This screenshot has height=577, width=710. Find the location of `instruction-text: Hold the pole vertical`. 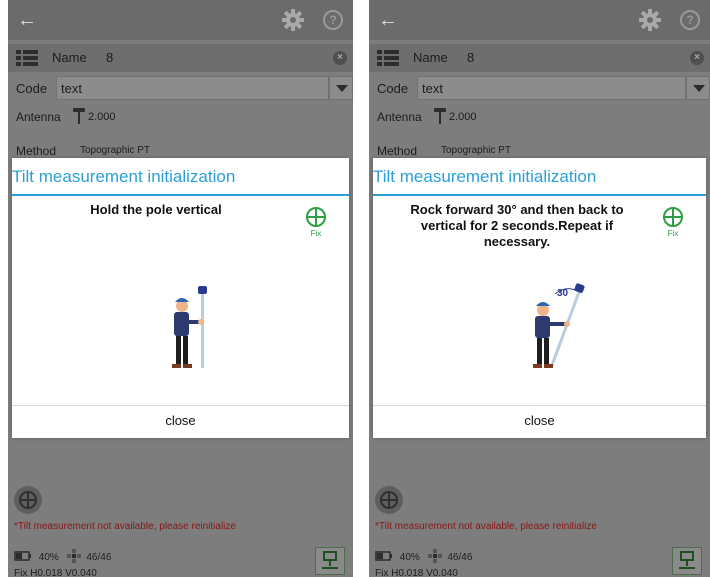

instruction-text: Hold the pole vertical is located at coordinates (156, 209).